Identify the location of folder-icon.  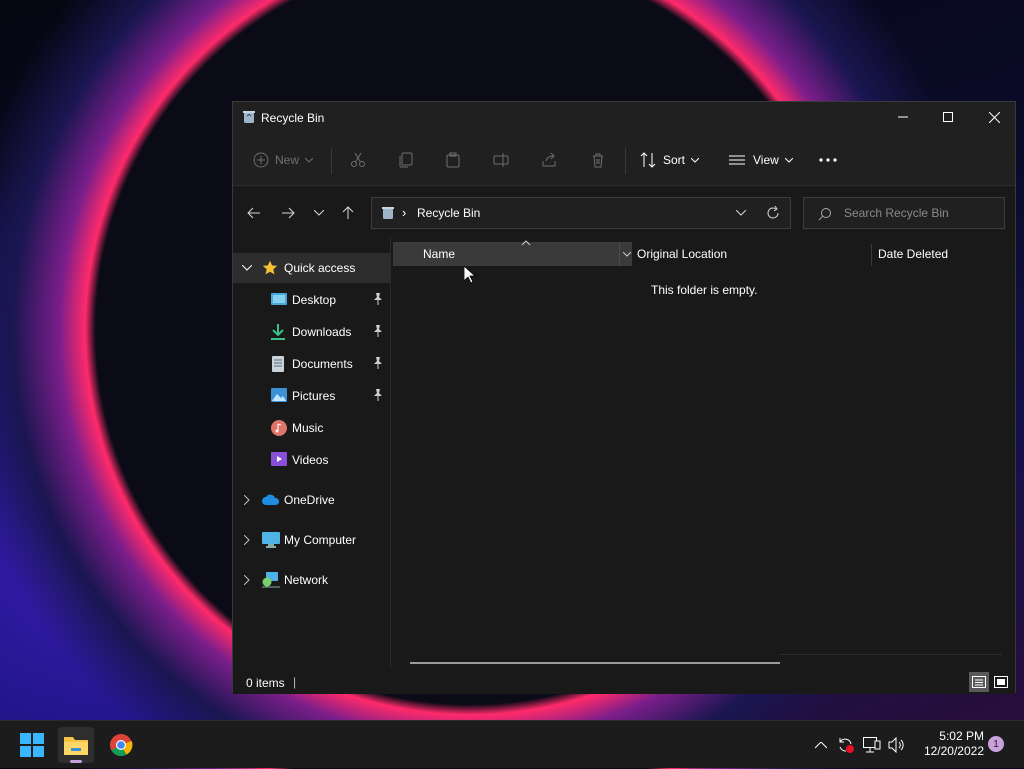
(76, 745).